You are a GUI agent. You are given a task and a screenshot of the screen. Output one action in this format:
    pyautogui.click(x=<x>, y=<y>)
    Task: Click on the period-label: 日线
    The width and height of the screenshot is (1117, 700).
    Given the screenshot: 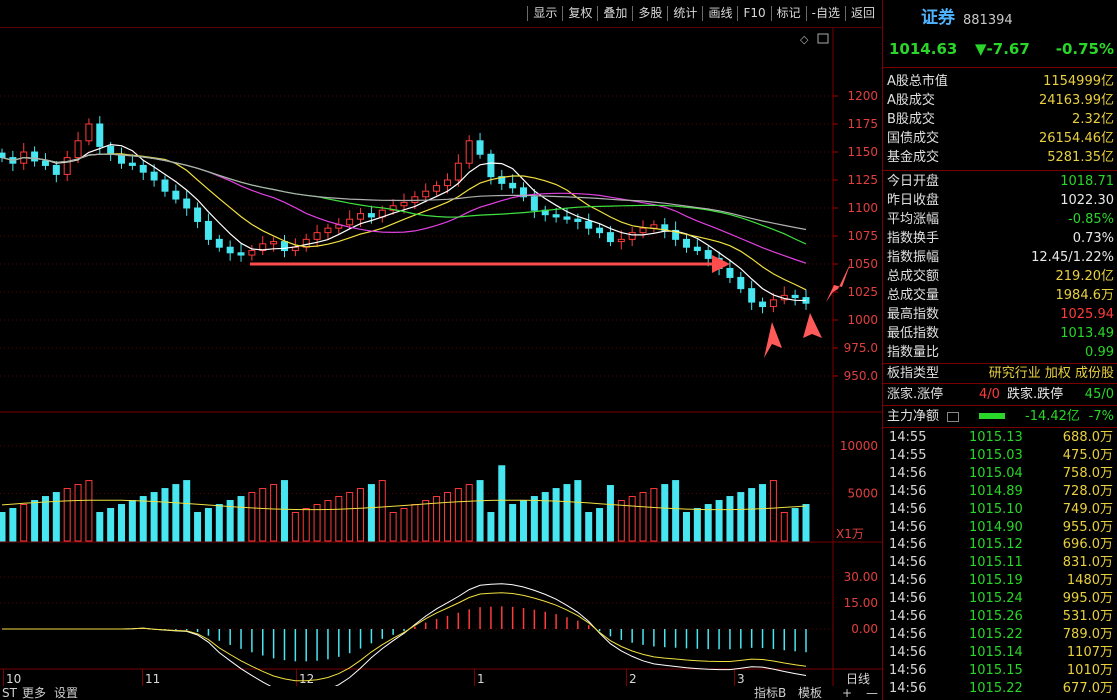 What is the action you would take?
    pyautogui.click(x=858, y=679)
    